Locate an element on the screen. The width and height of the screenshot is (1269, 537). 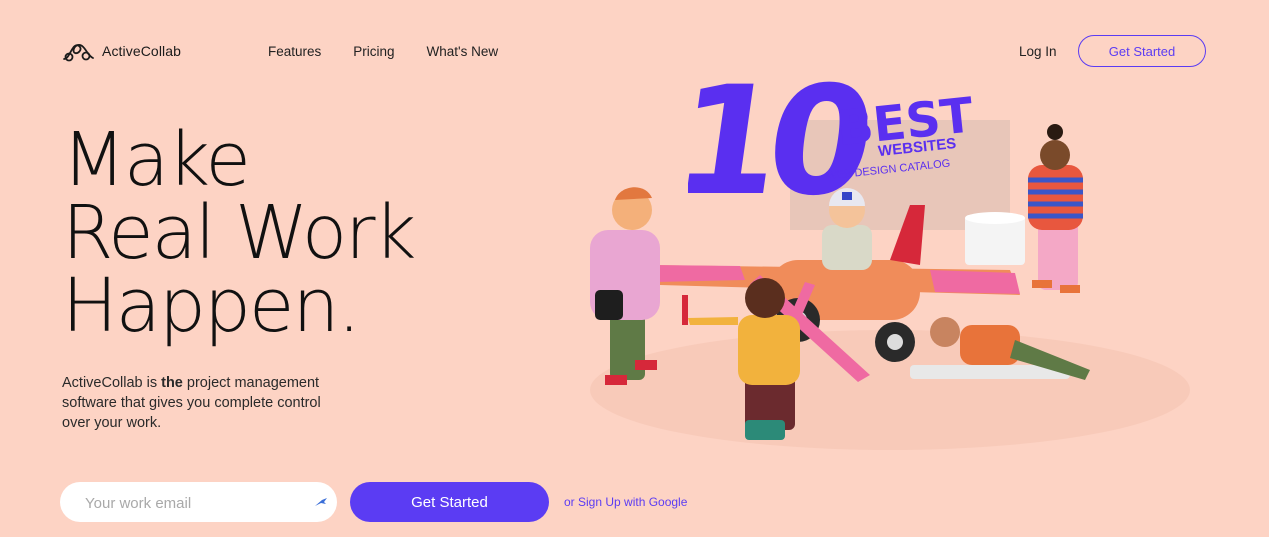
login-link: Log In is located at coordinates (1038, 51).